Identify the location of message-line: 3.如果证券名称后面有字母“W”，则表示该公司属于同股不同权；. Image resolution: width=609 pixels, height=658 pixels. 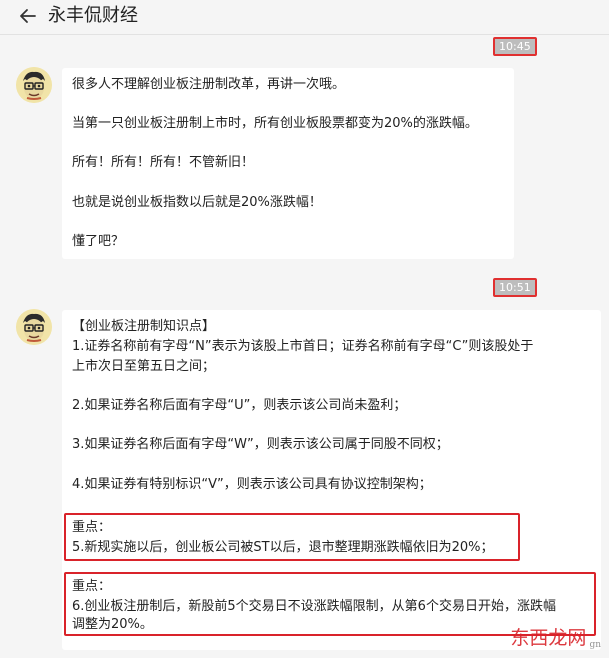
(260, 444).